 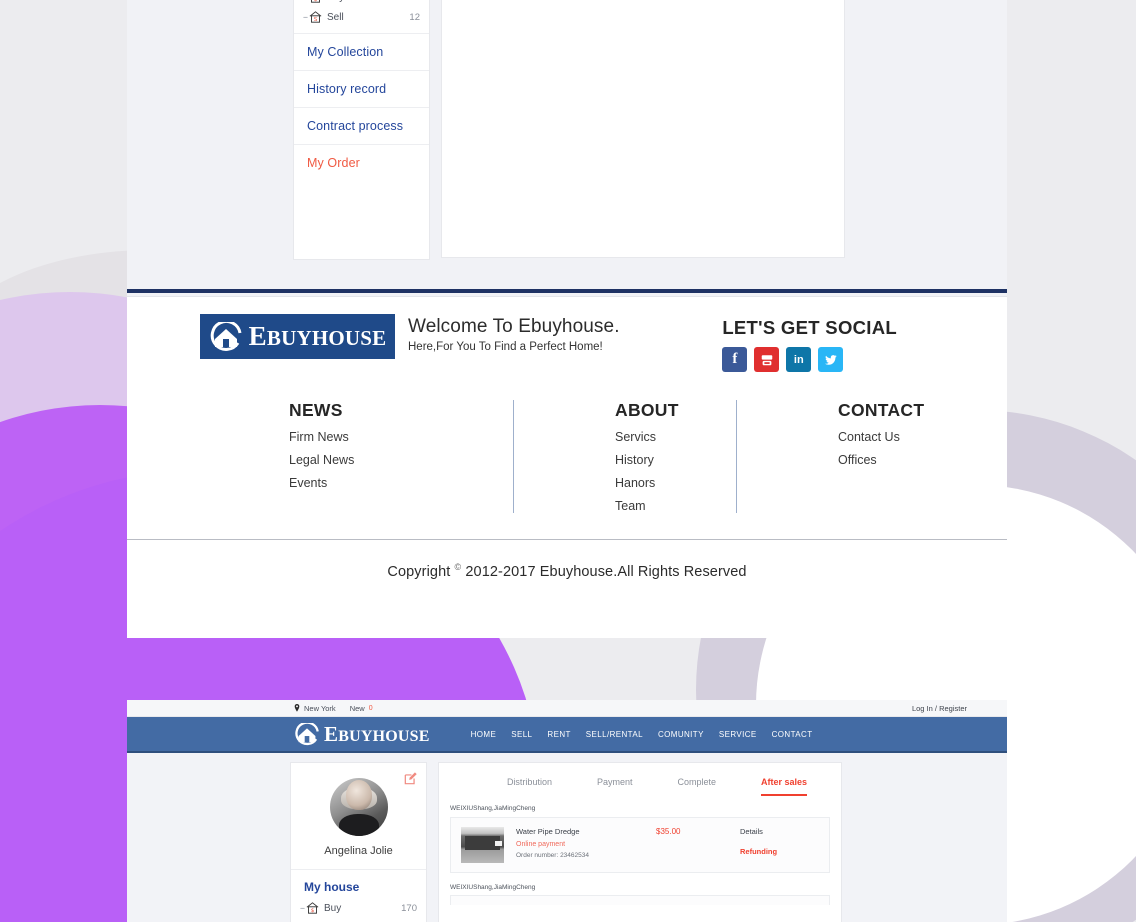 I want to click on nav-item-comunity: COMUNITY, so click(x=681, y=734).